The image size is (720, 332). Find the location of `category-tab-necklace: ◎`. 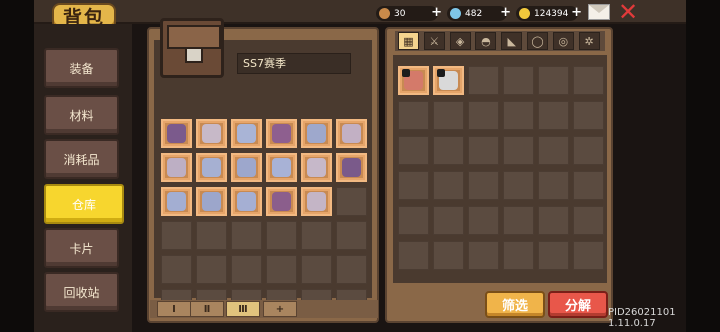

category-tab-necklace: ◎ is located at coordinates (563, 41).